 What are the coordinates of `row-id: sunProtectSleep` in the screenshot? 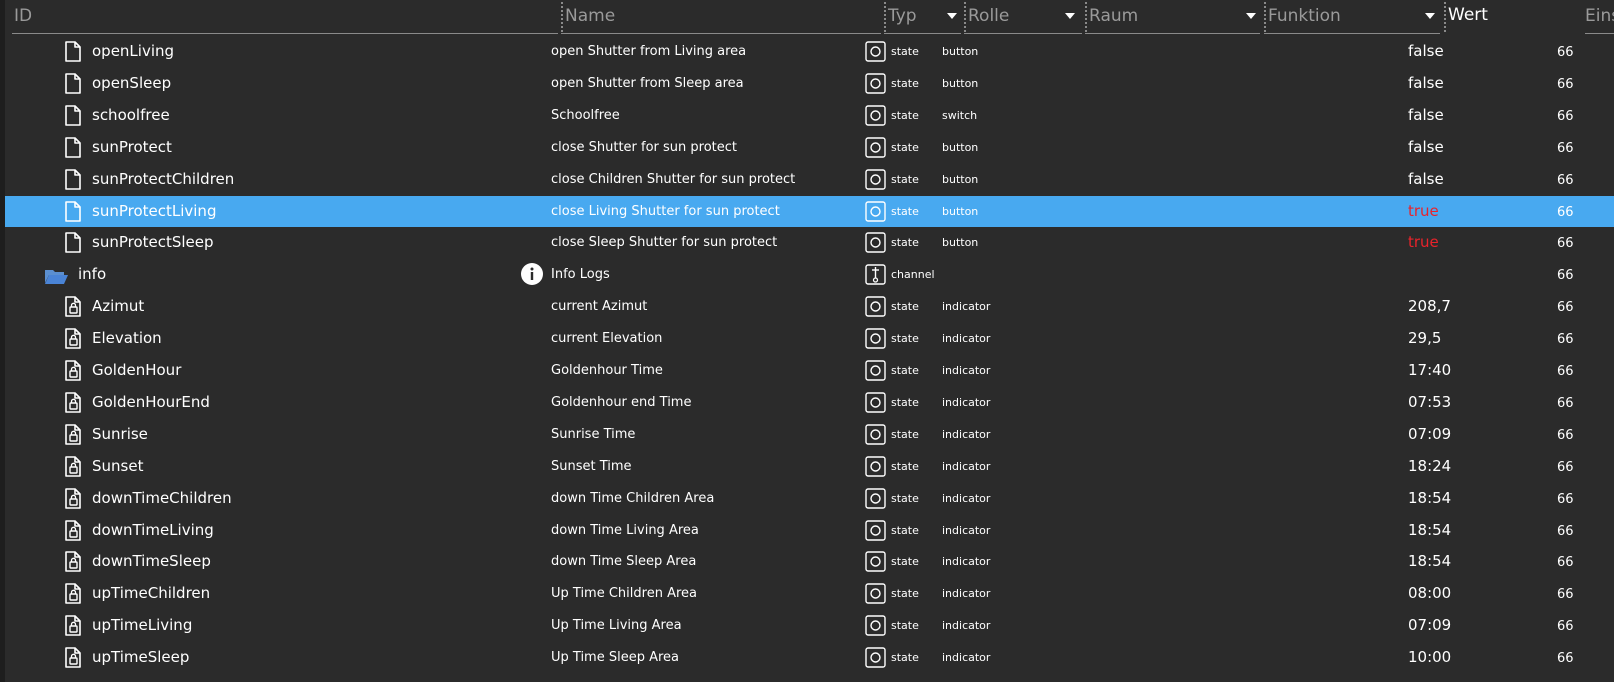 It's located at (153, 242).